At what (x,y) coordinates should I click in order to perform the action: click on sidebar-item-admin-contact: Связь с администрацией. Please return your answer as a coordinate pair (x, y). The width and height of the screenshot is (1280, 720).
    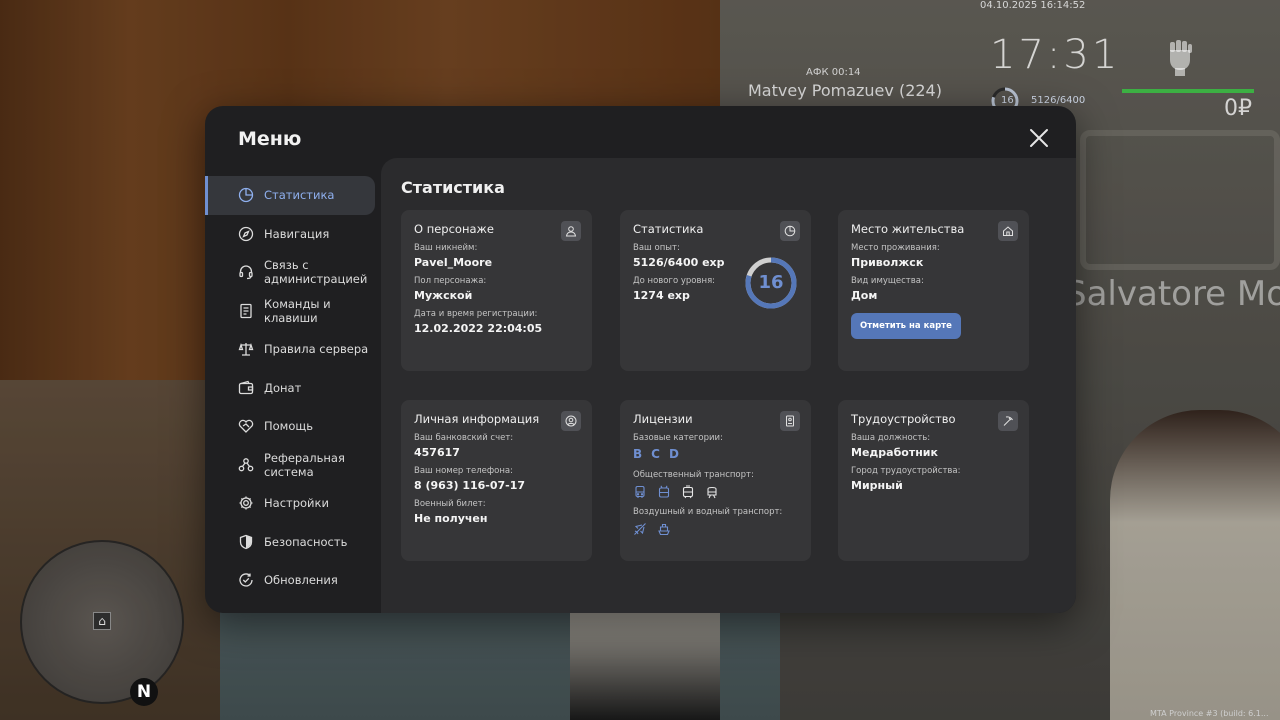
    Looking at the image, I should click on (290, 272).